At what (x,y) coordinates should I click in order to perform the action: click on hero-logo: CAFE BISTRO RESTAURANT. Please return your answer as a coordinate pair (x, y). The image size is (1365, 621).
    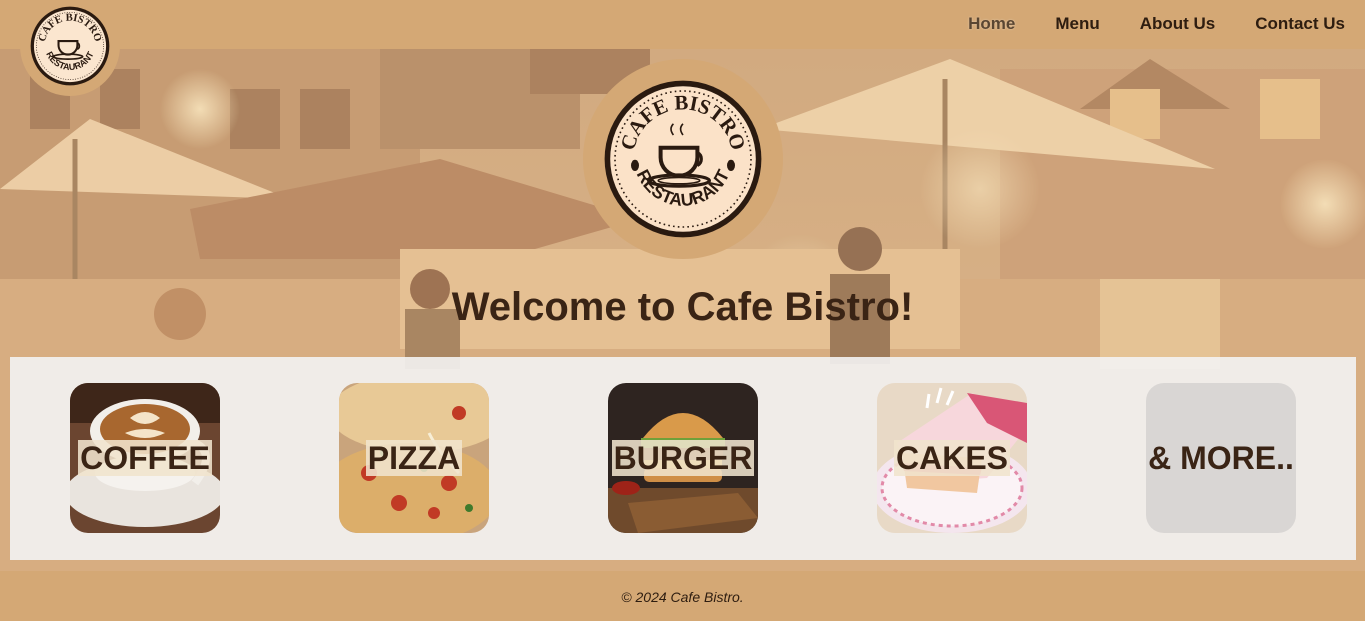
    Looking at the image, I should click on (683, 159).